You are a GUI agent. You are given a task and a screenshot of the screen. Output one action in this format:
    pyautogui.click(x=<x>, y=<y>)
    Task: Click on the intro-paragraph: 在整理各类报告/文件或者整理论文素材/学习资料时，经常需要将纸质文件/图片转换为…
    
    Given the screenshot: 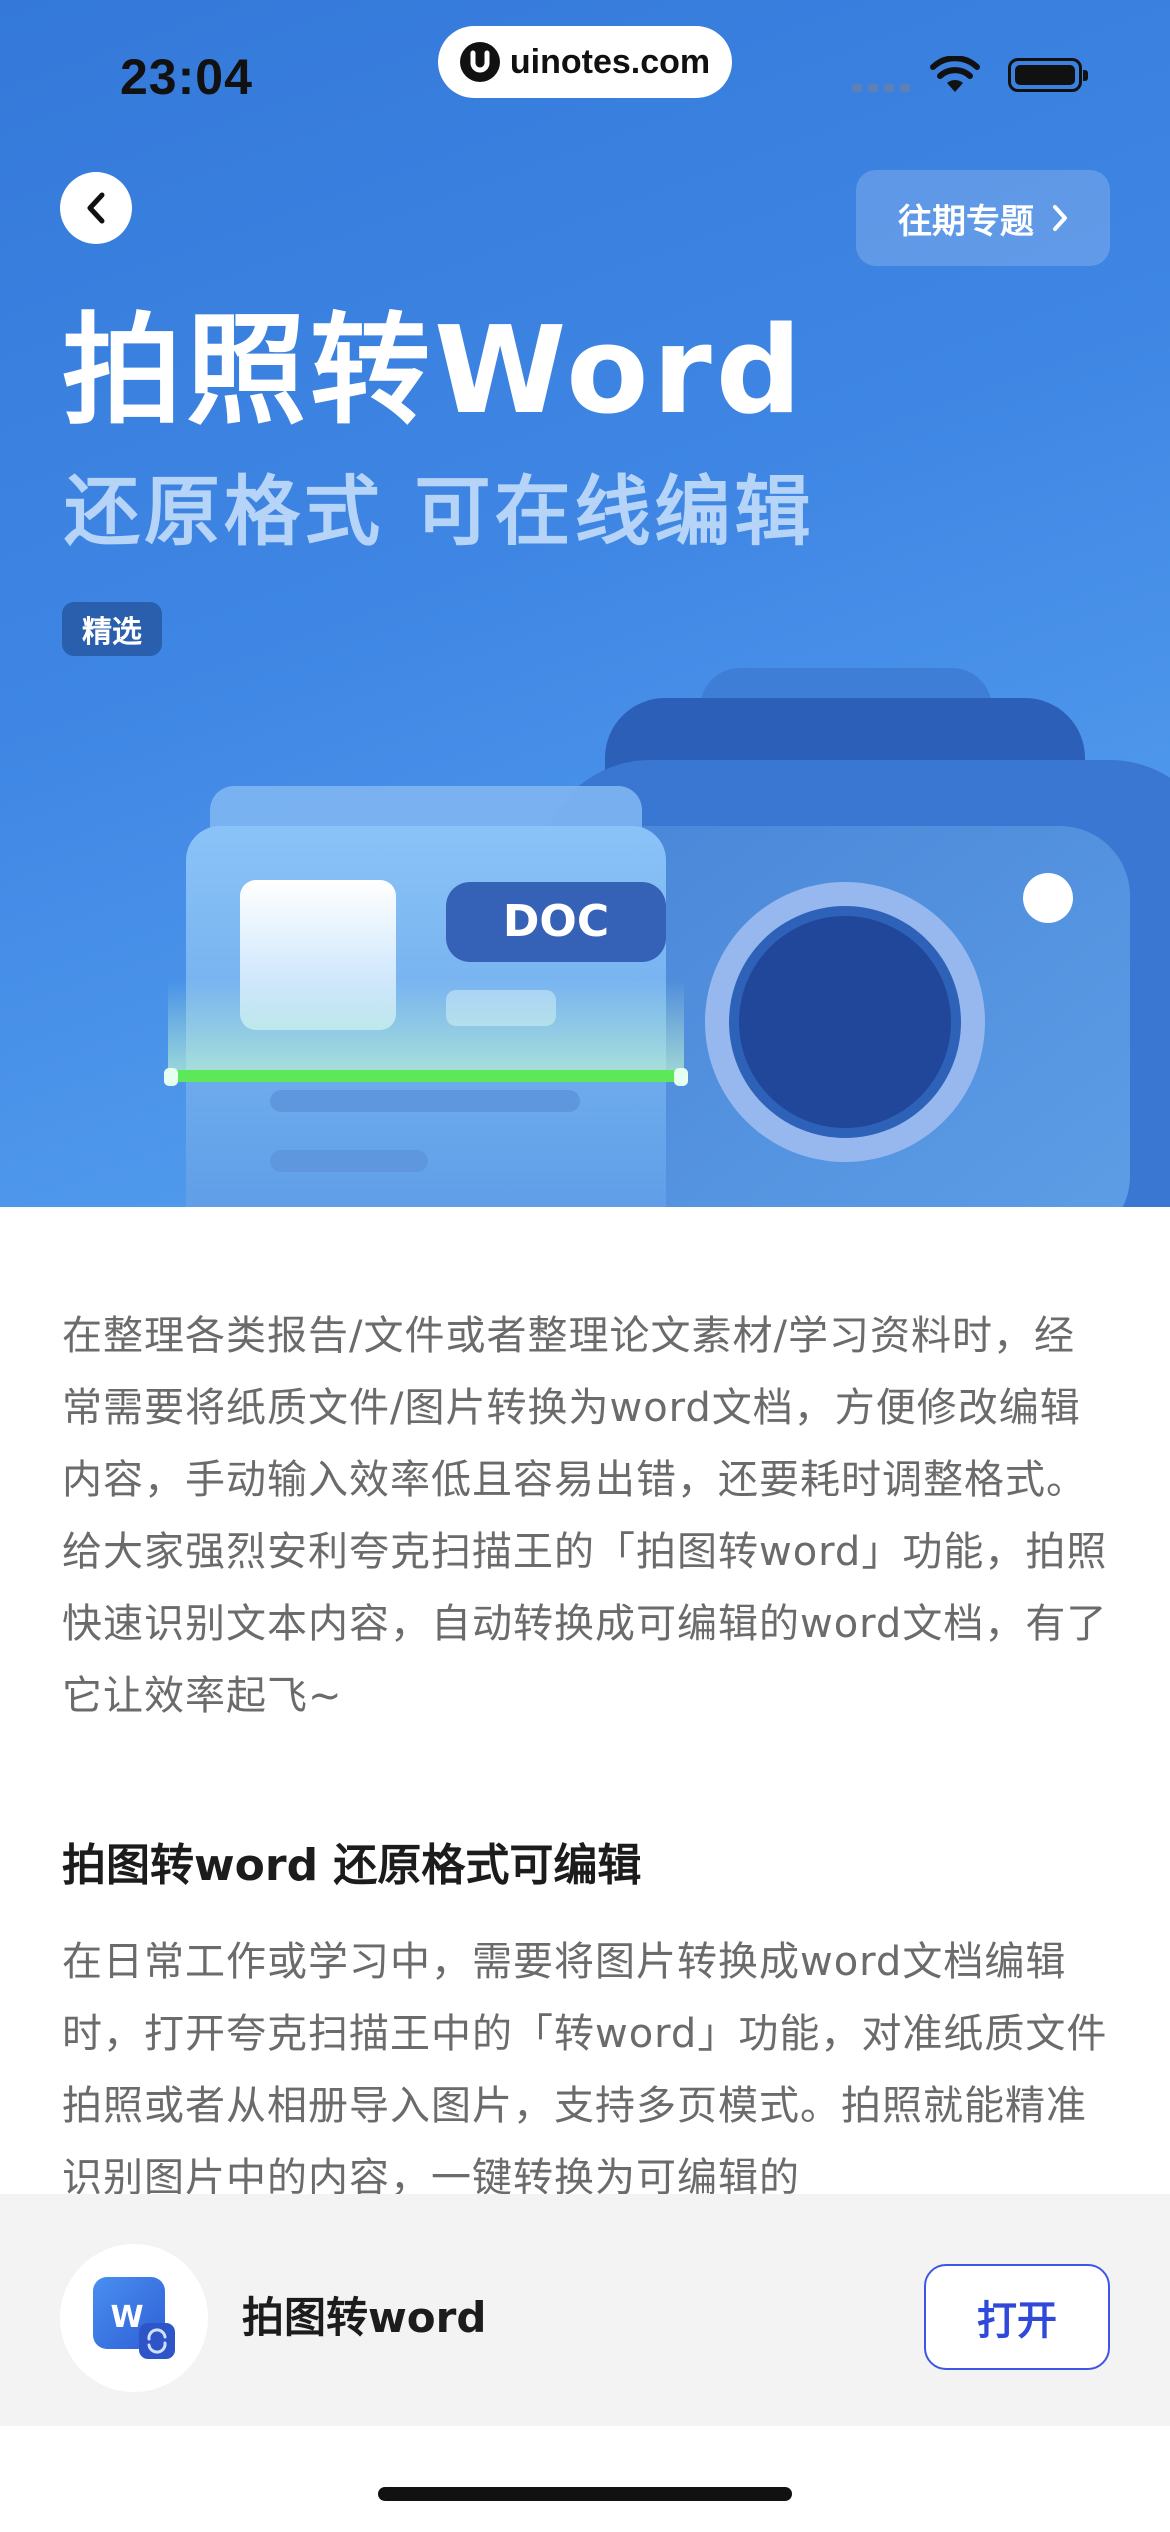 What is the action you would take?
    pyautogui.click(x=585, y=1516)
    